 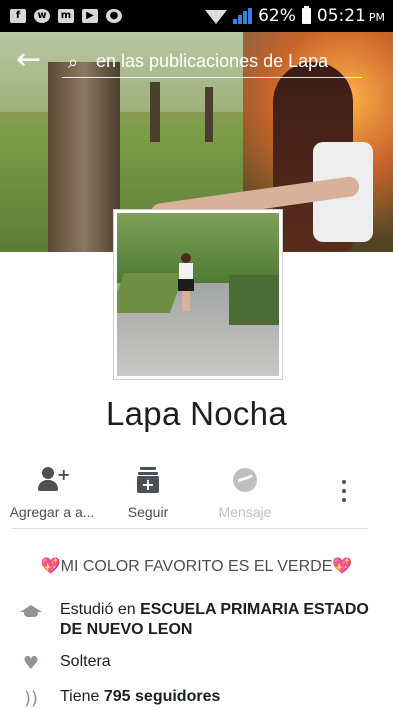 I want to click on cover-tree-trunk, so click(x=84, y=157).